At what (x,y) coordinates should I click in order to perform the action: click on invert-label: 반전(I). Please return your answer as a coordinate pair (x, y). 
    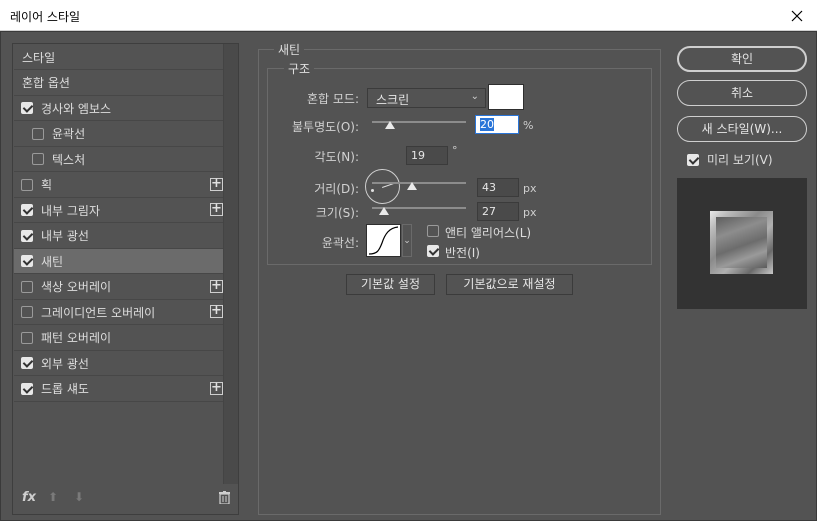
    Looking at the image, I should click on (462, 252).